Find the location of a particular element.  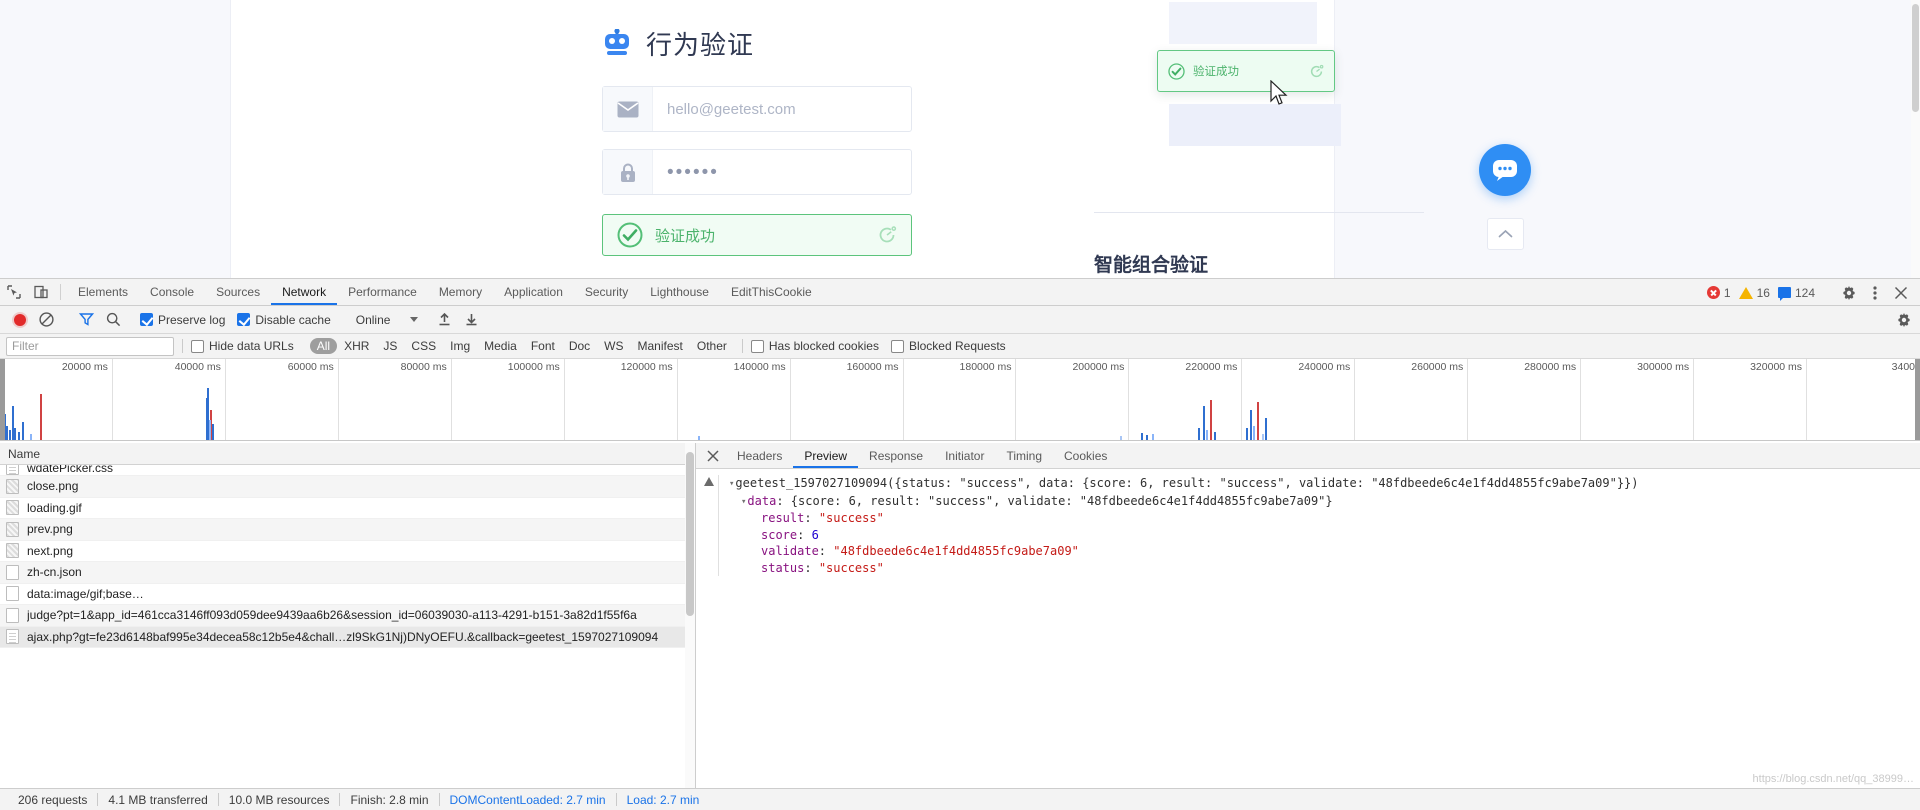

request-row: next.png is located at coordinates (347, 551).